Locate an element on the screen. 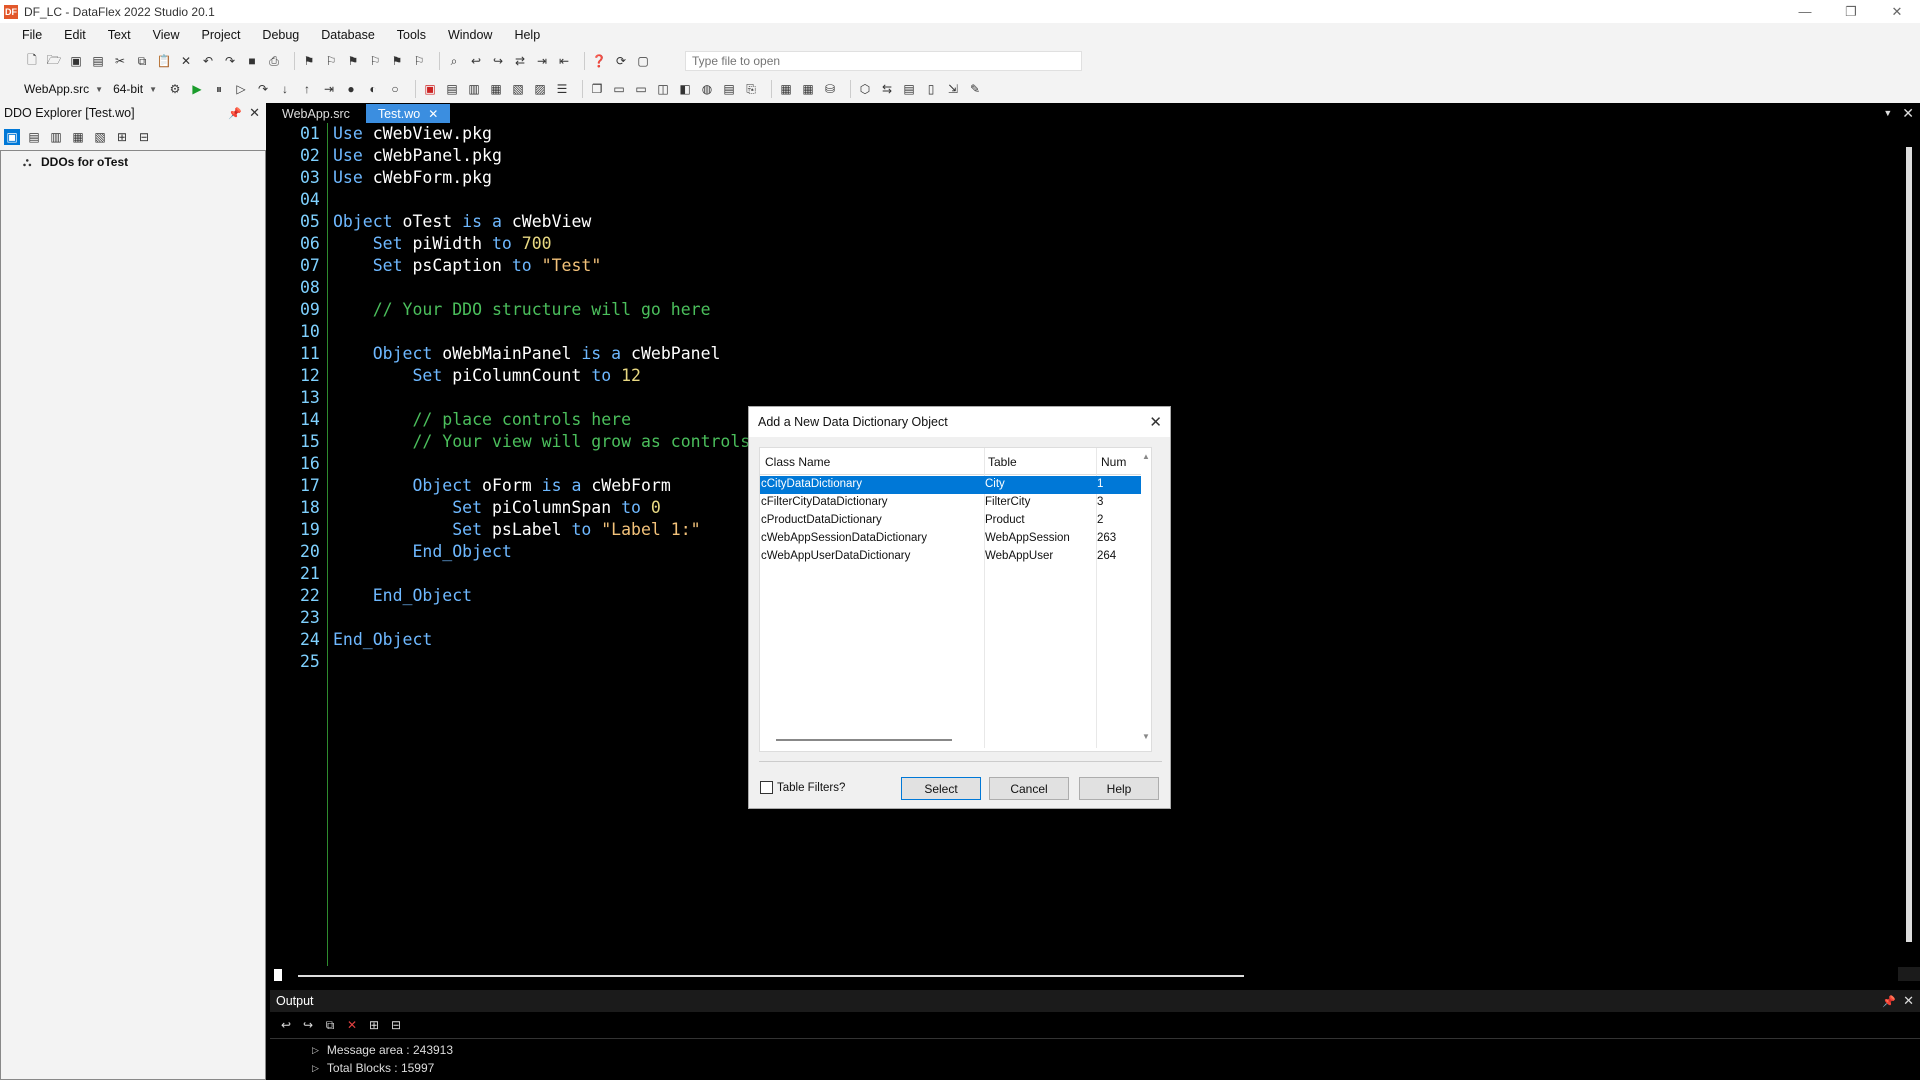 This screenshot has width=1920, height=1080. bitness-combo: 64-bit ▼ is located at coordinates (135, 89).